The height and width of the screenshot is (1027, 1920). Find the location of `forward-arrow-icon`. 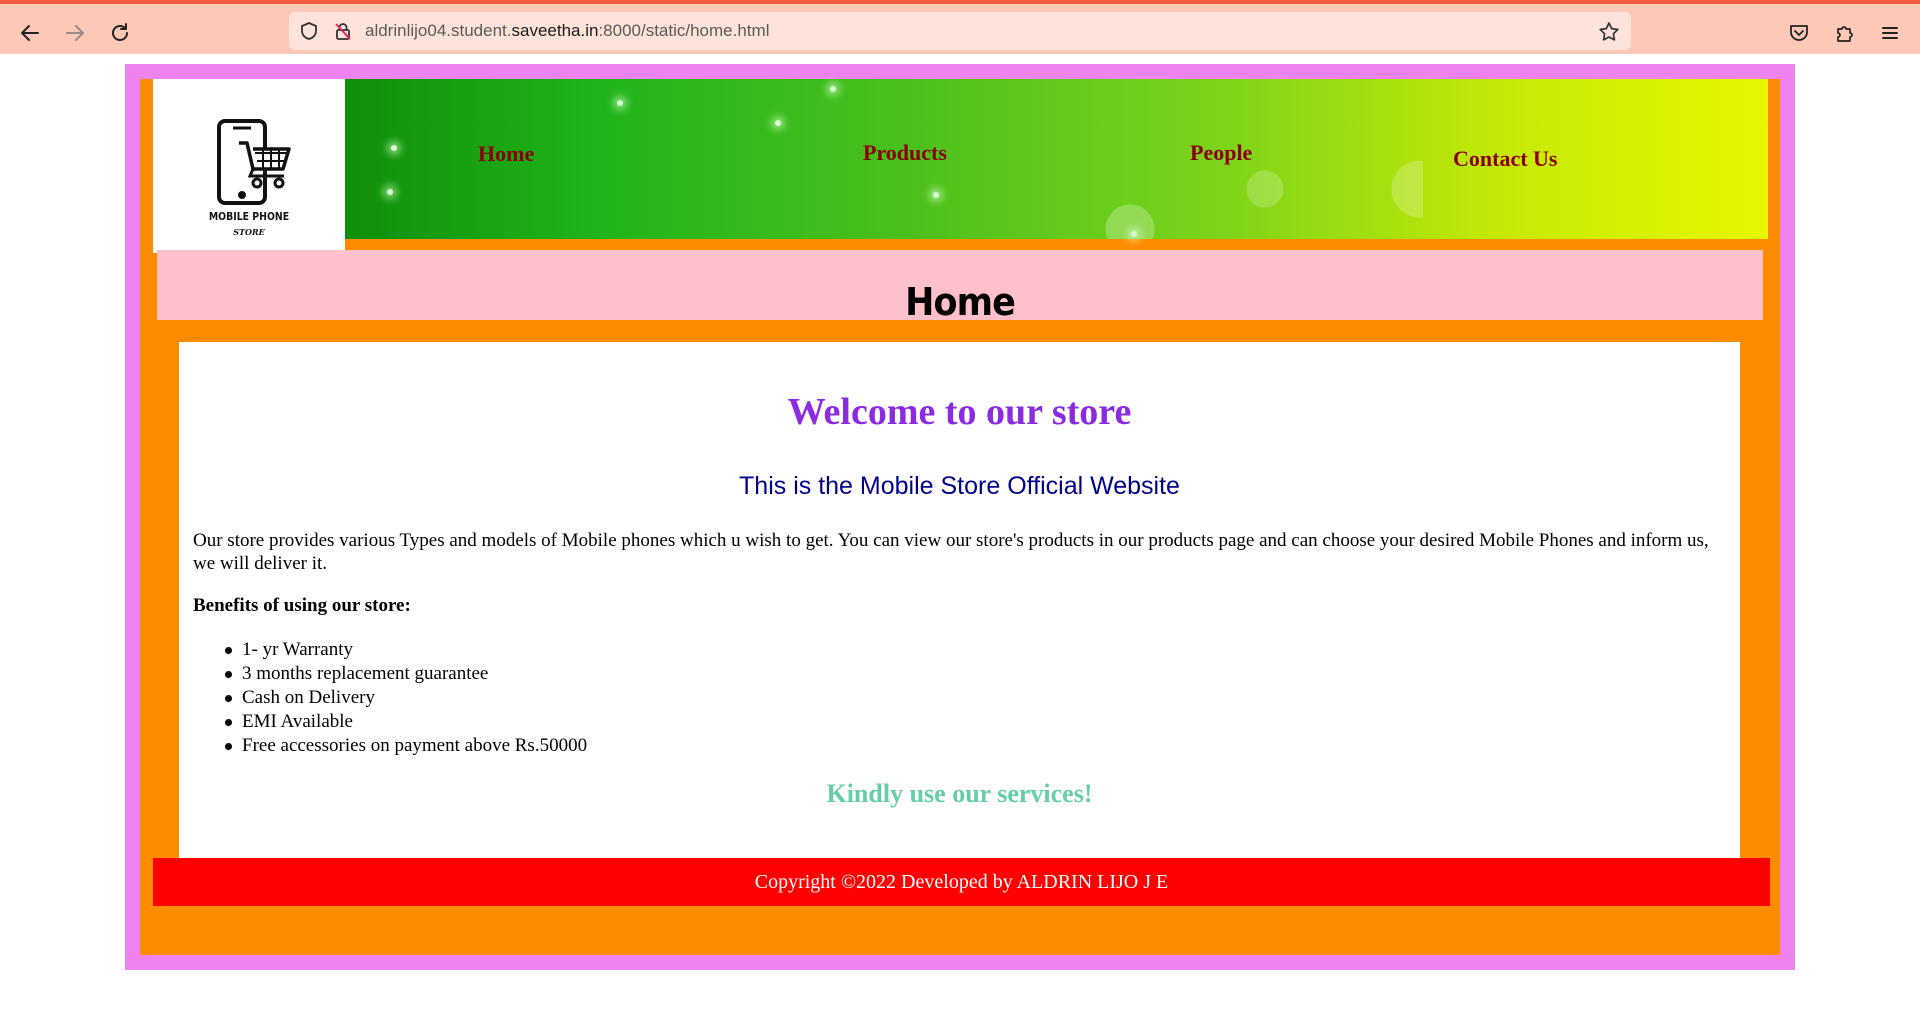

forward-arrow-icon is located at coordinates (75, 33).